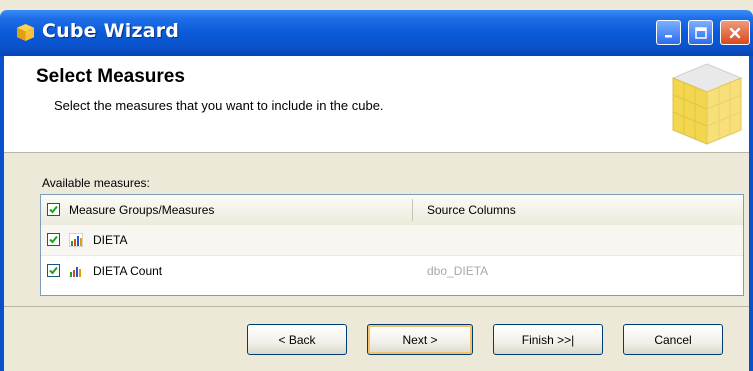  What do you see at coordinates (111, 31) in the screenshot?
I see `window-title: Cube Wizard` at bounding box center [111, 31].